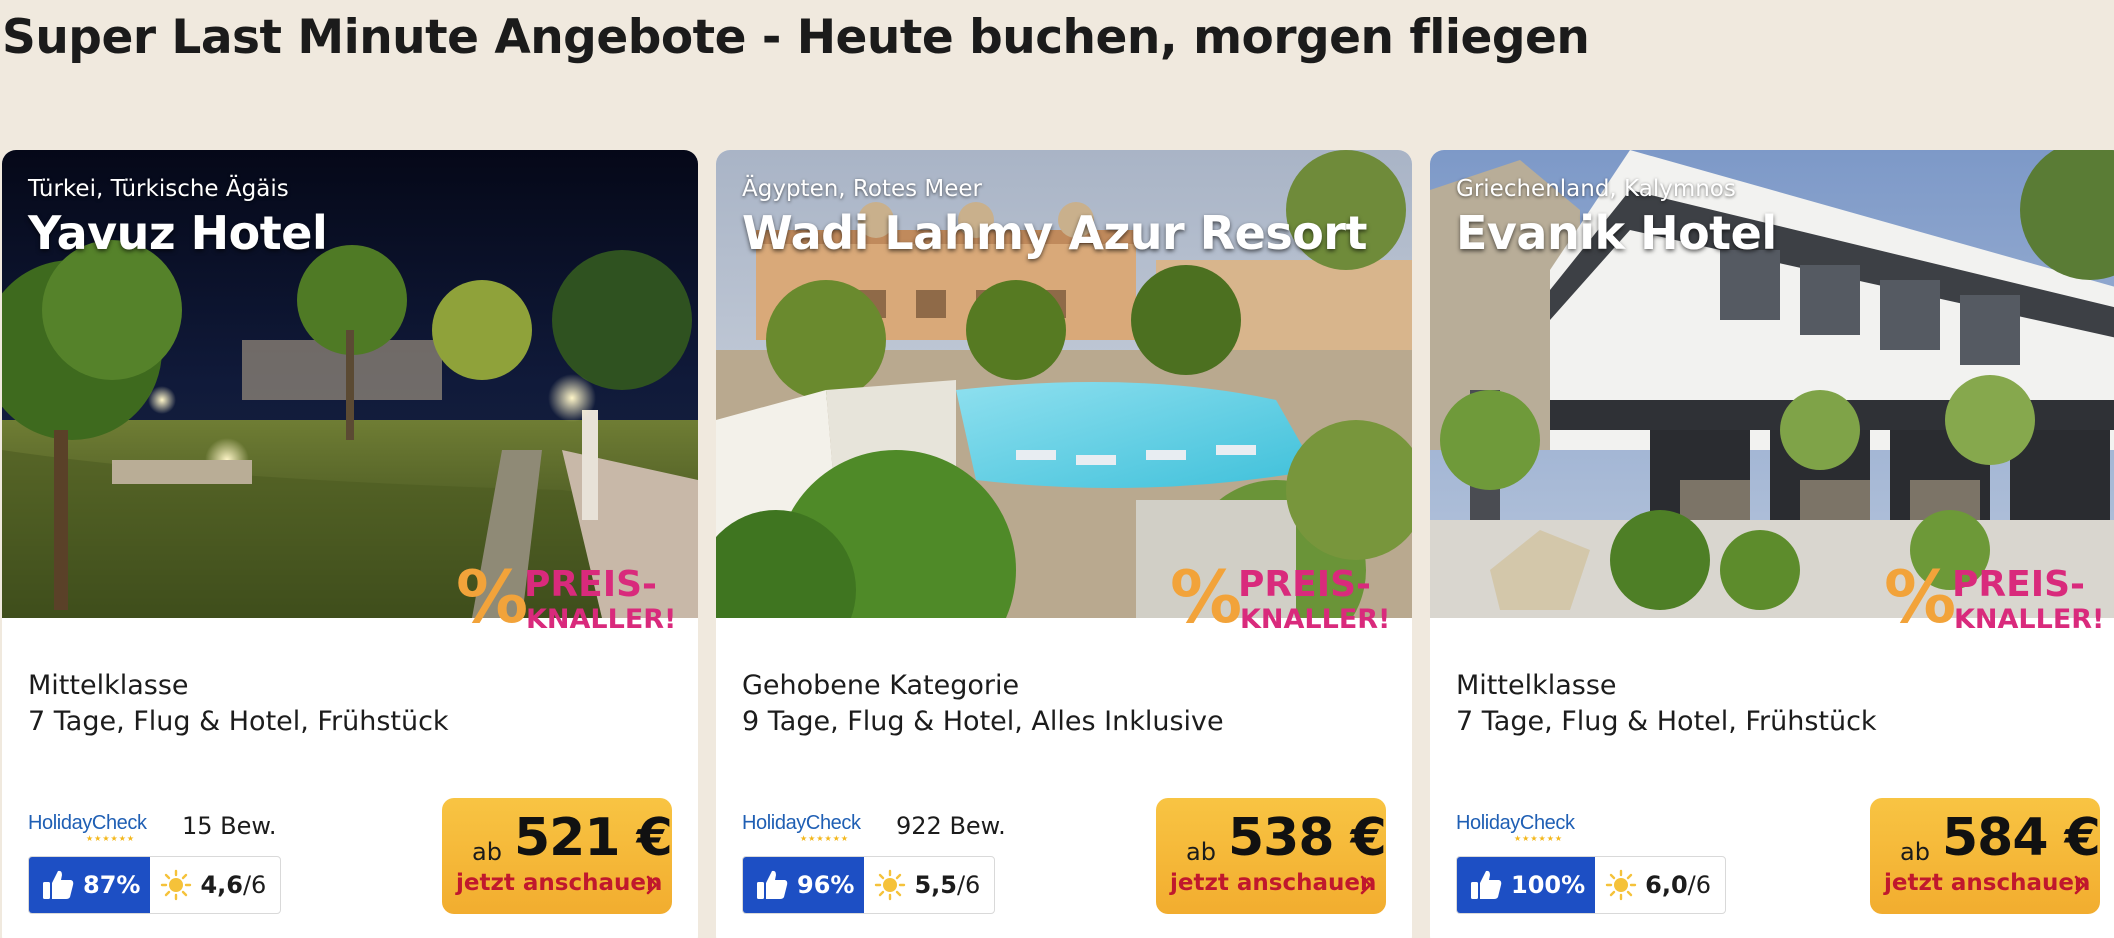 Image resolution: width=2114 pixels, height=938 pixels. I want to click on recommendation-value: 100%, so click(1548, 885).